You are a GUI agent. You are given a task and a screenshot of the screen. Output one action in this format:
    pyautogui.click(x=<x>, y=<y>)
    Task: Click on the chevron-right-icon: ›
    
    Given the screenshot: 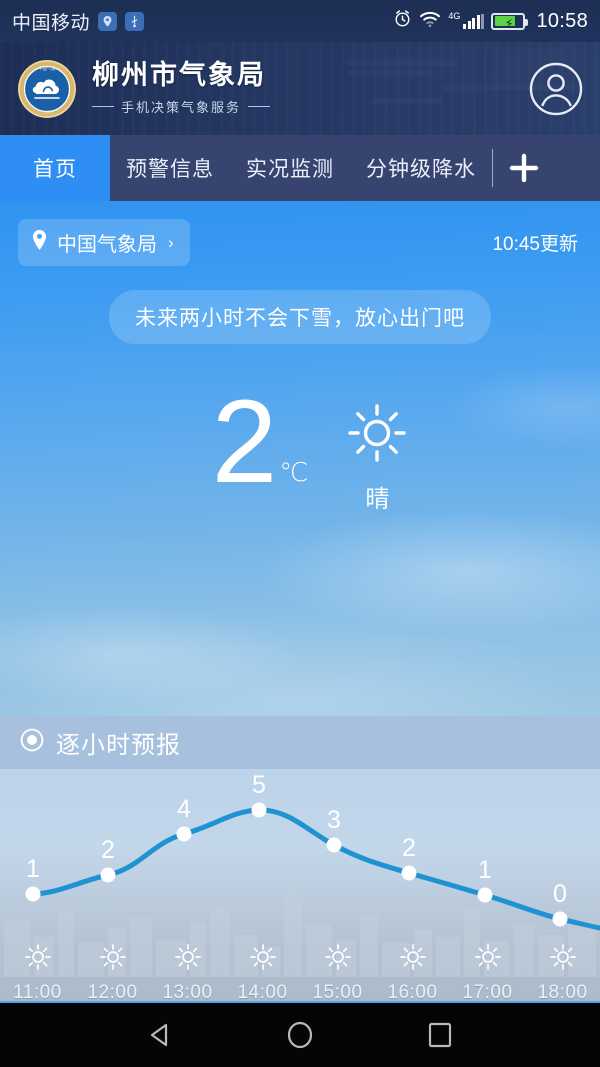 What is the action you would take?
    pyautogui.click(x=171, y=242)
    